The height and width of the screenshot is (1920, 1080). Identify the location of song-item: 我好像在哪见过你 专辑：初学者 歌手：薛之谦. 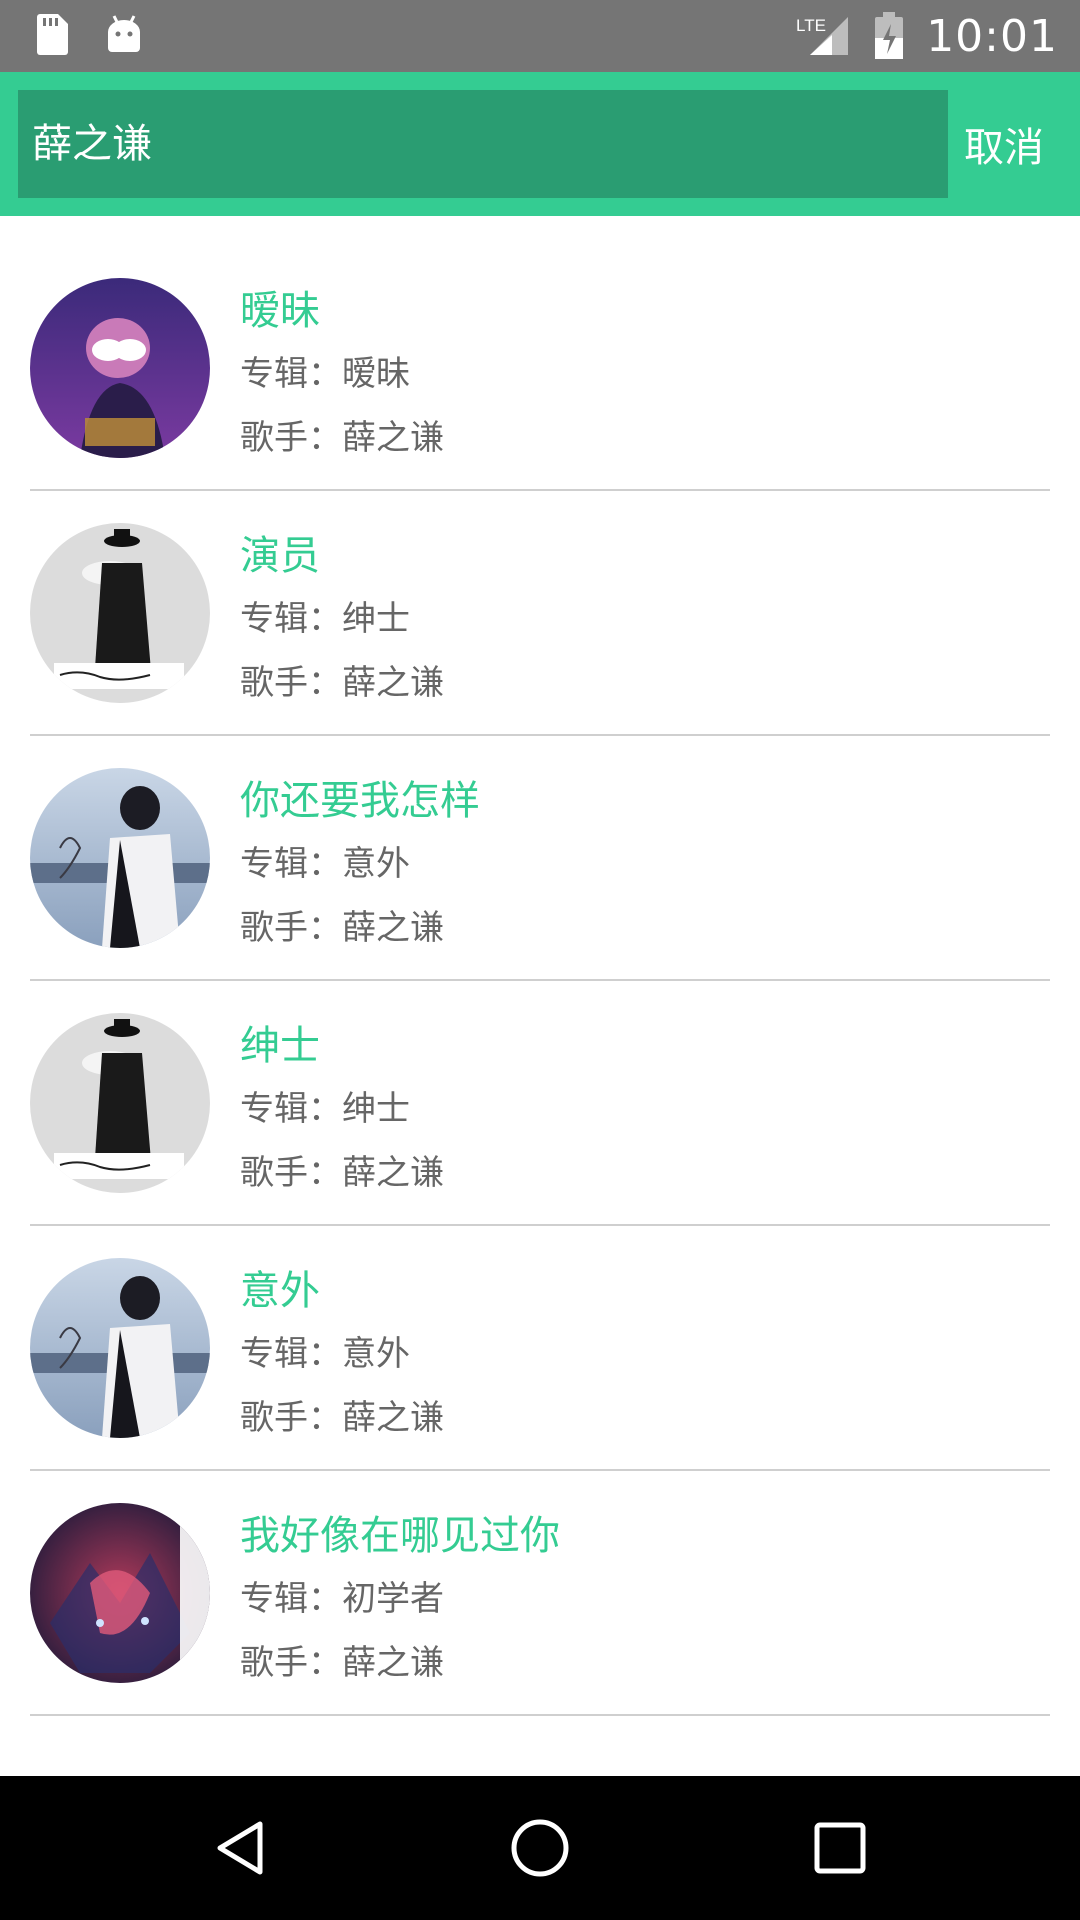
(540, 1593).